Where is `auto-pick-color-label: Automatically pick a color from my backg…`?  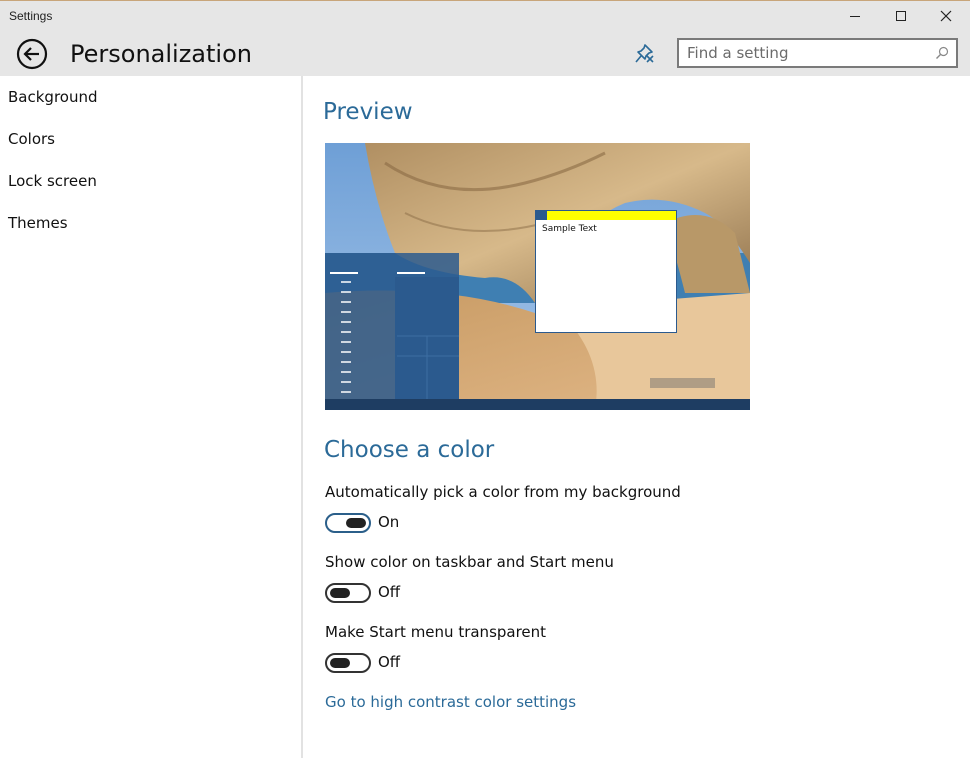
auto-pick-color-label: Automatically pick a color from my backg… is located at coordinates (503, 492).